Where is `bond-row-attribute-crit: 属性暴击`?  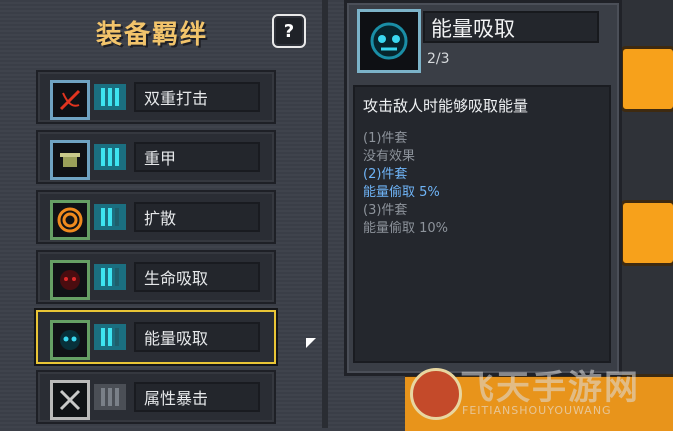 bond-row-attribute-crit: 属性暴击 is located at coordinates (156, 397).